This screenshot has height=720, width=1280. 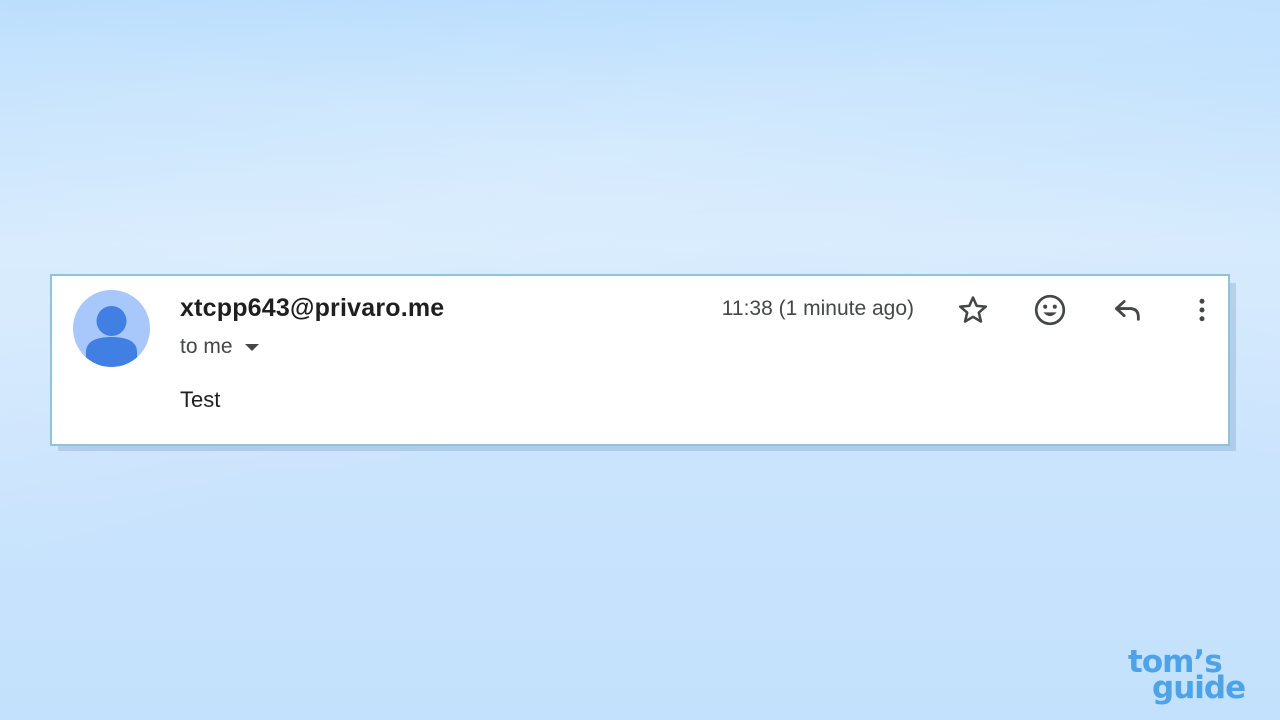 I want to click on reply-arrow-icon, so click(x=1127, y=310).